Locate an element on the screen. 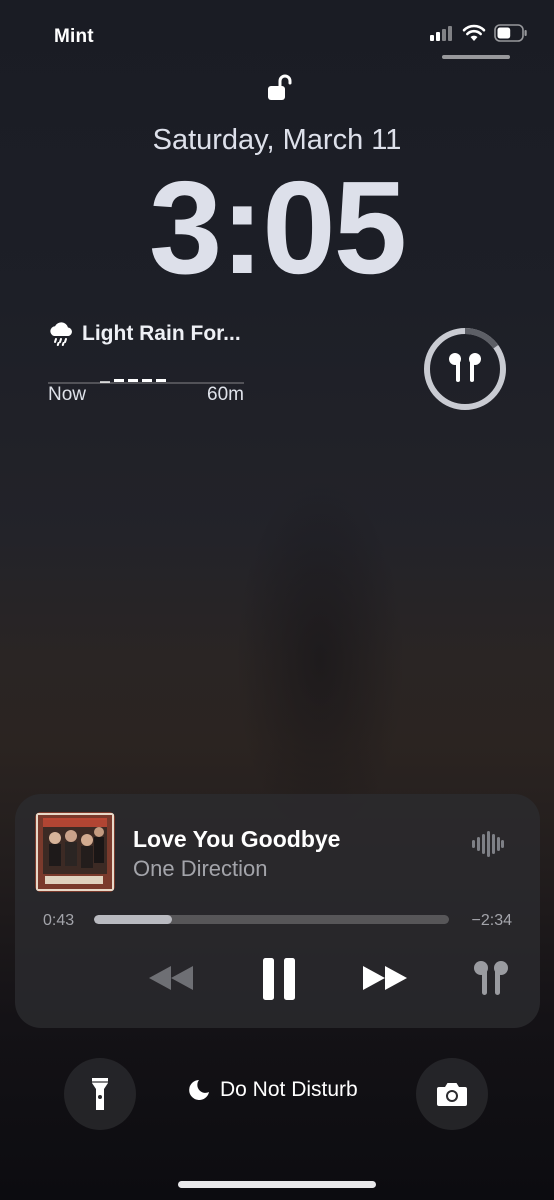  fast-forward-icon is located at coordinates (385, 978).